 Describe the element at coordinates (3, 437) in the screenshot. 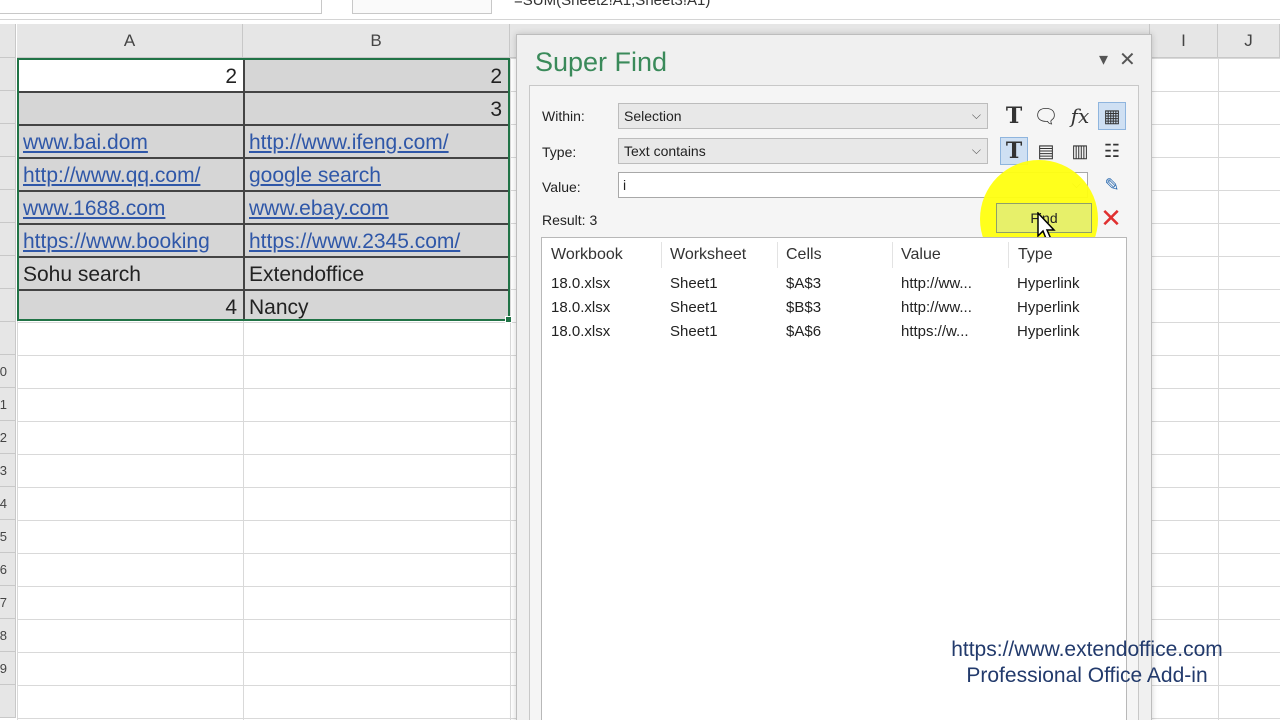

I see `row-number: 2` at that location.